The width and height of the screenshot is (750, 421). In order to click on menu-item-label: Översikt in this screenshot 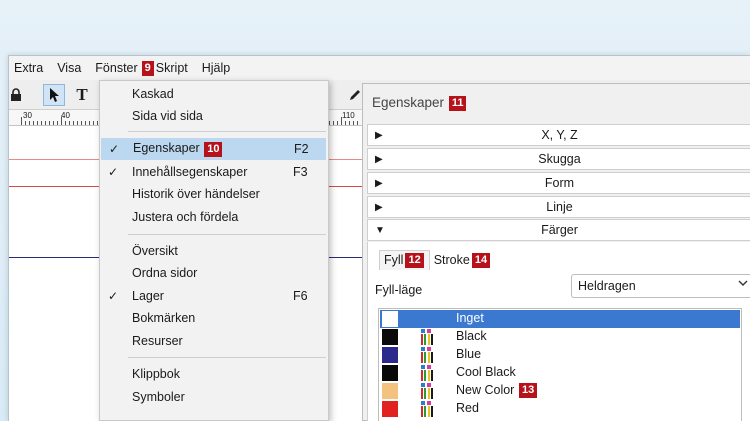, I will do `click(155, 251)`.